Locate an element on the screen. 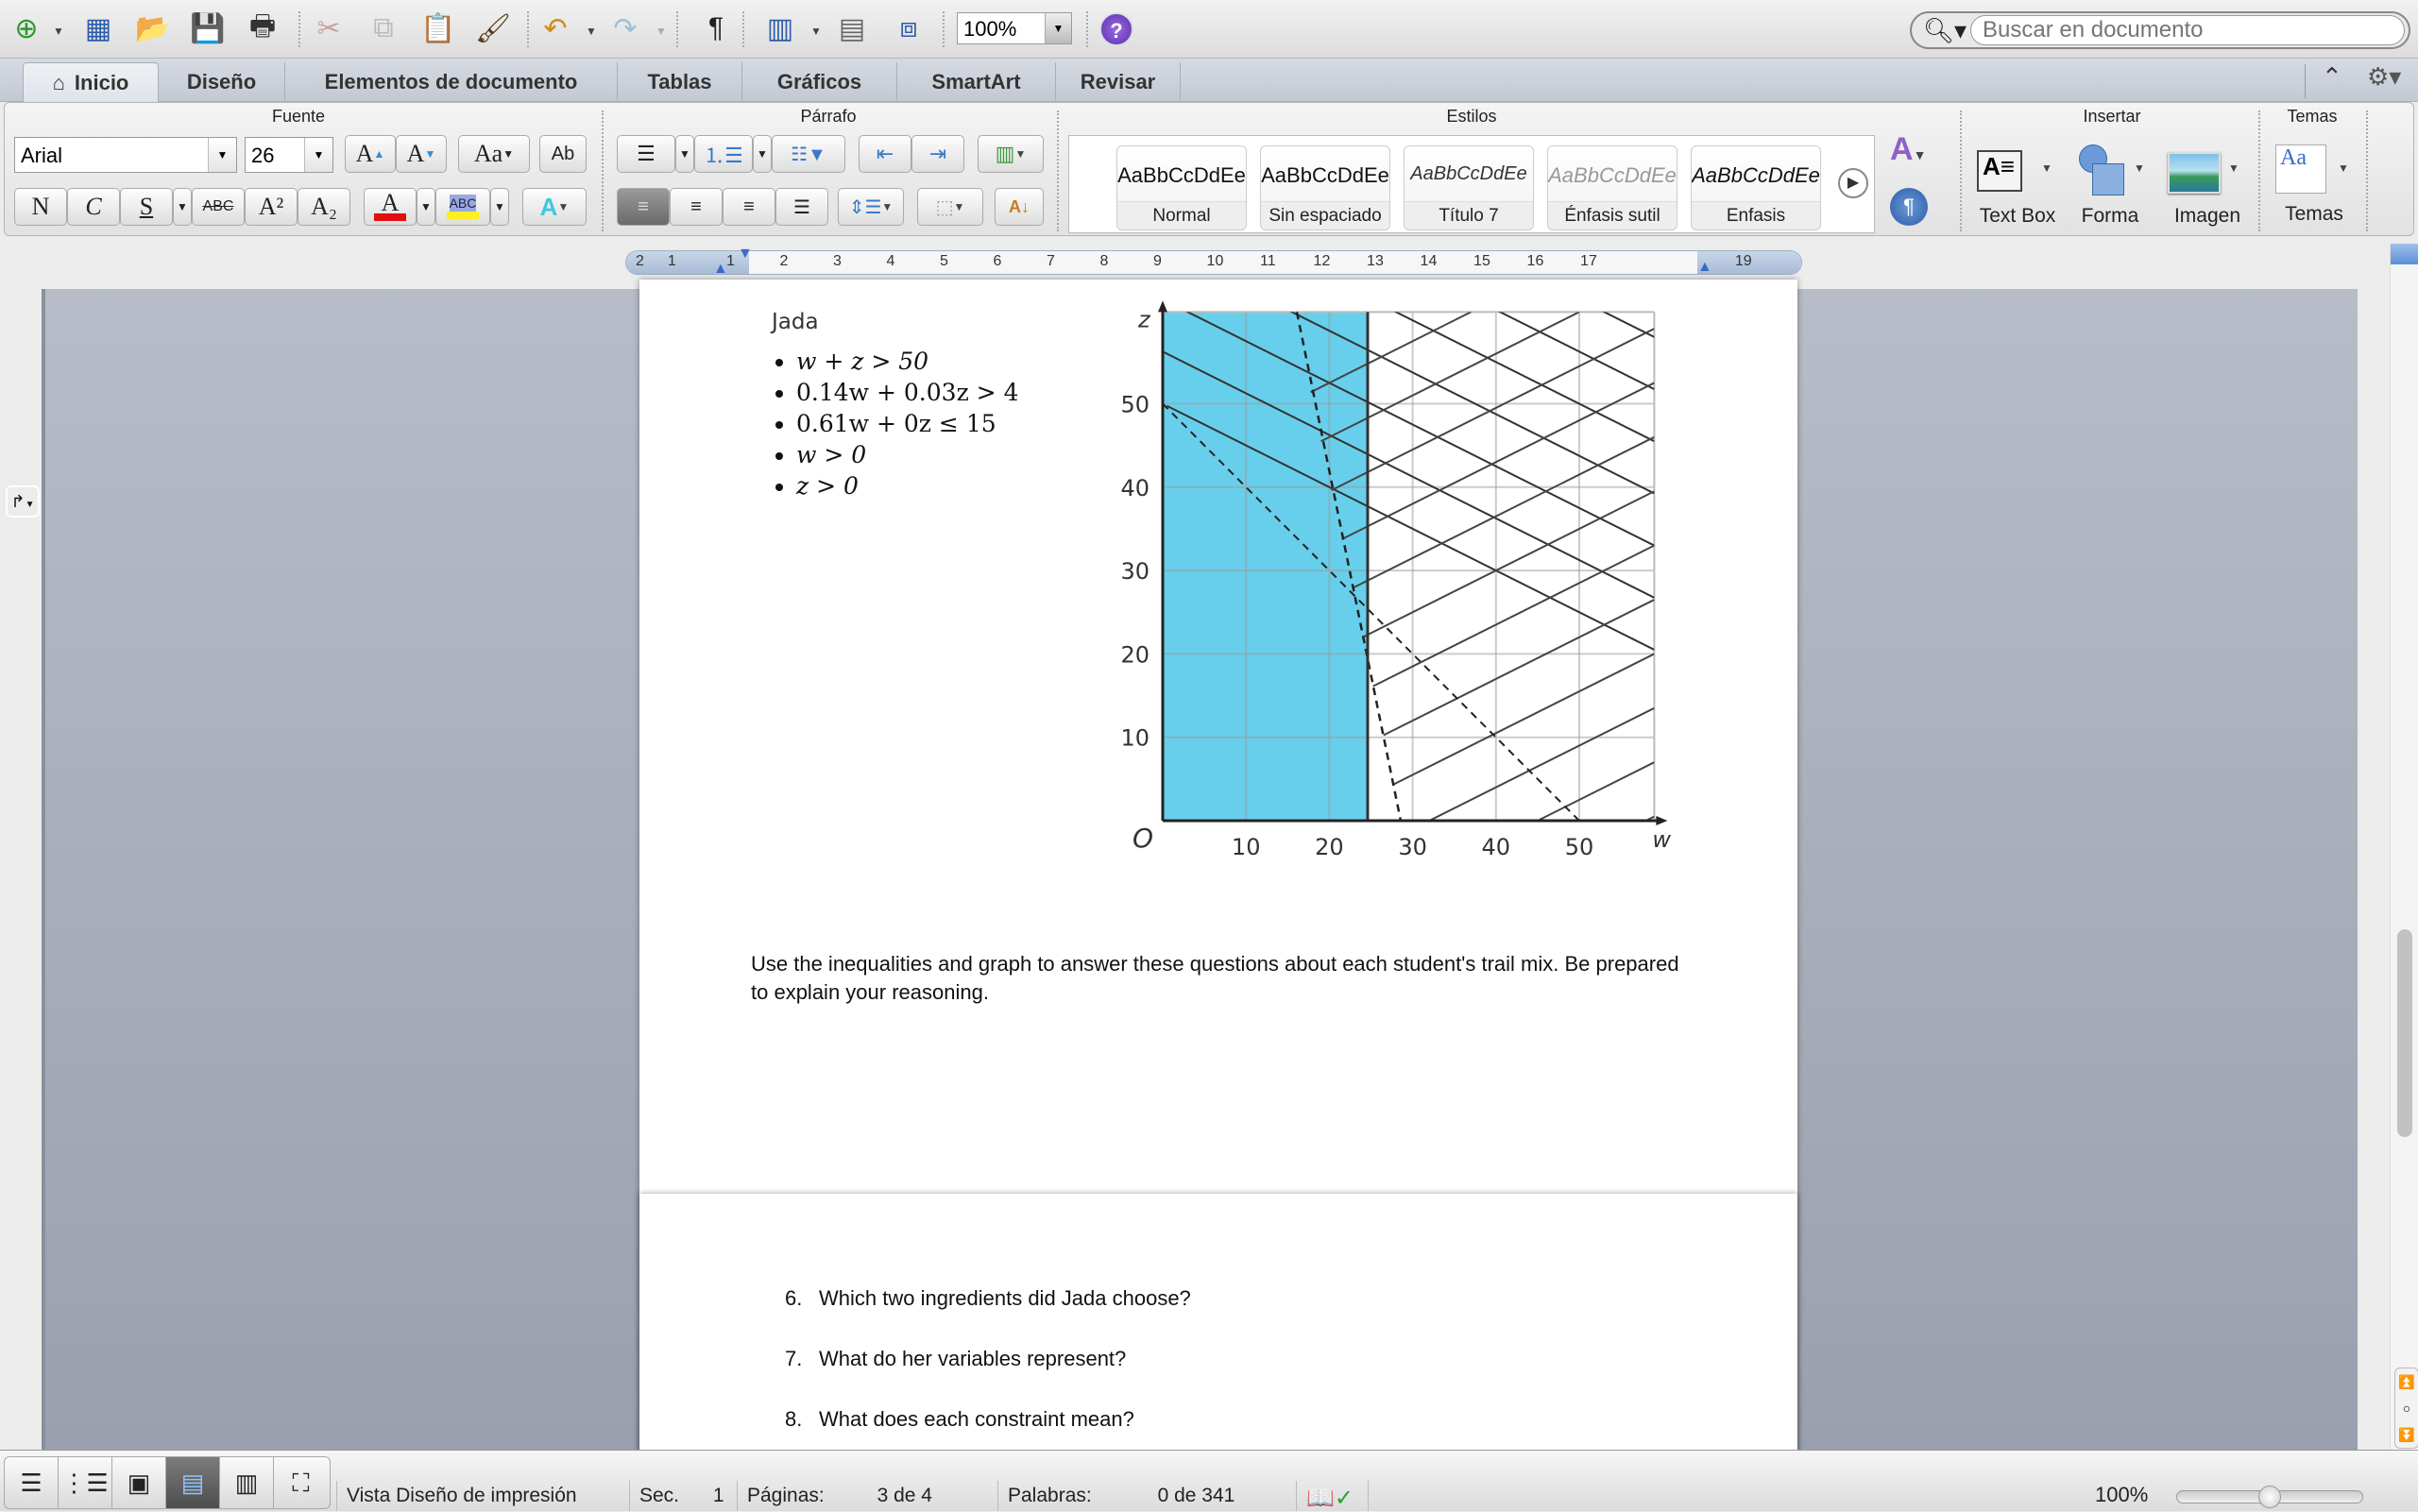 This screenshot has height=1512, width=2418. underline-dropdown: ▼ is located at coordinates (182, 207).